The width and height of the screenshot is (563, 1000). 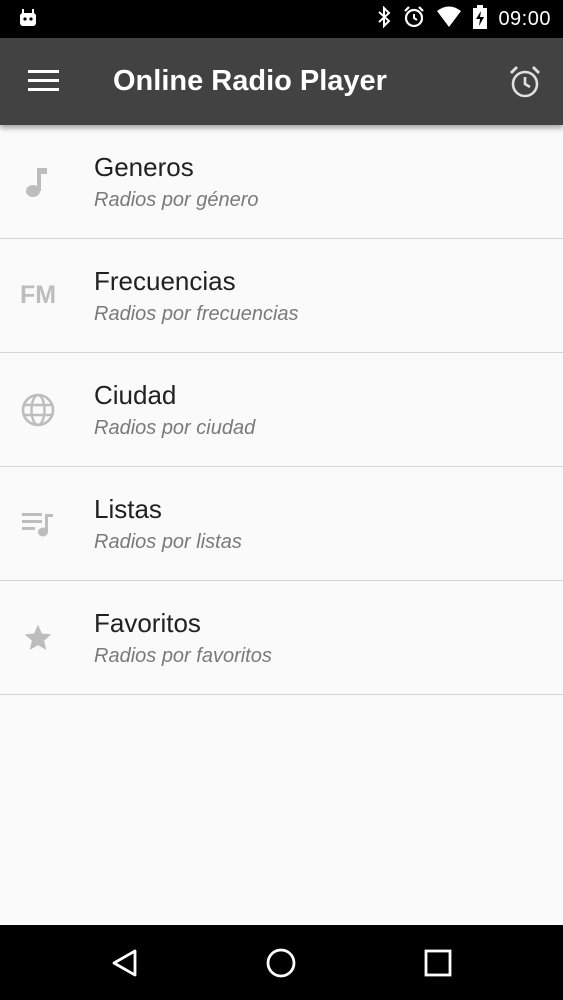 I want to click on list-item-title: Favoritos, so click(x=147, y=623).